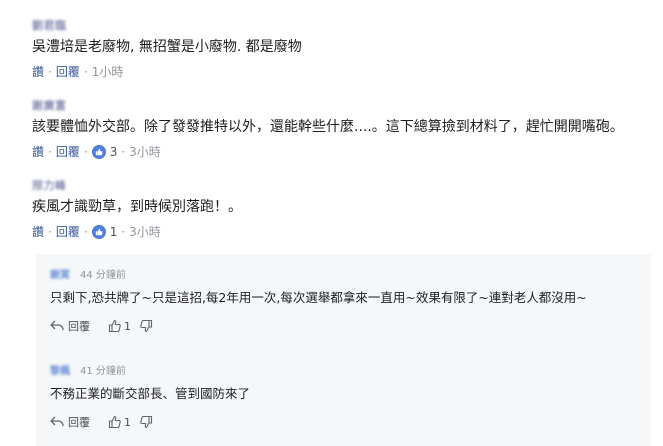  I want to click on comment-actions: 讚 · 回覆 · 1小時, so click(343, 71).